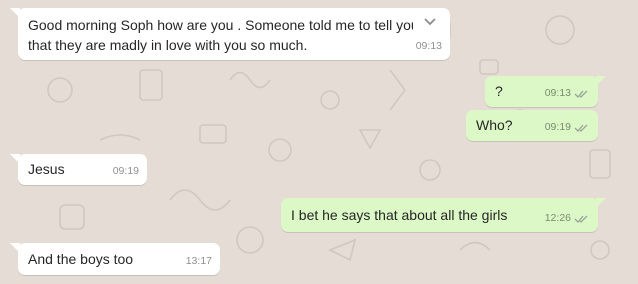  Describe the element at coordinates (399, 215) in the screenshot. I see `message-text: I bet he says that about all the girls` at that location.